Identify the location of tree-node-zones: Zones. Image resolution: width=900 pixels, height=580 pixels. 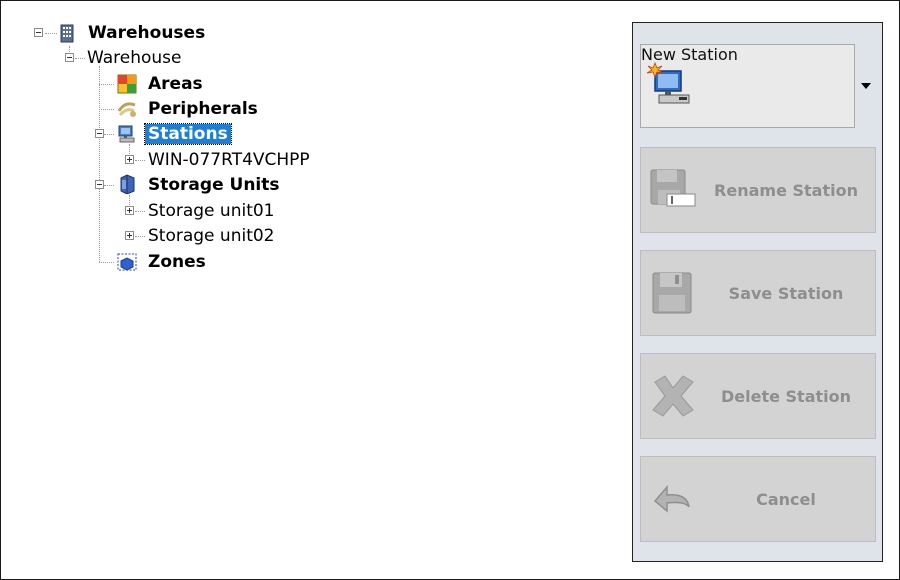
(177, 262).